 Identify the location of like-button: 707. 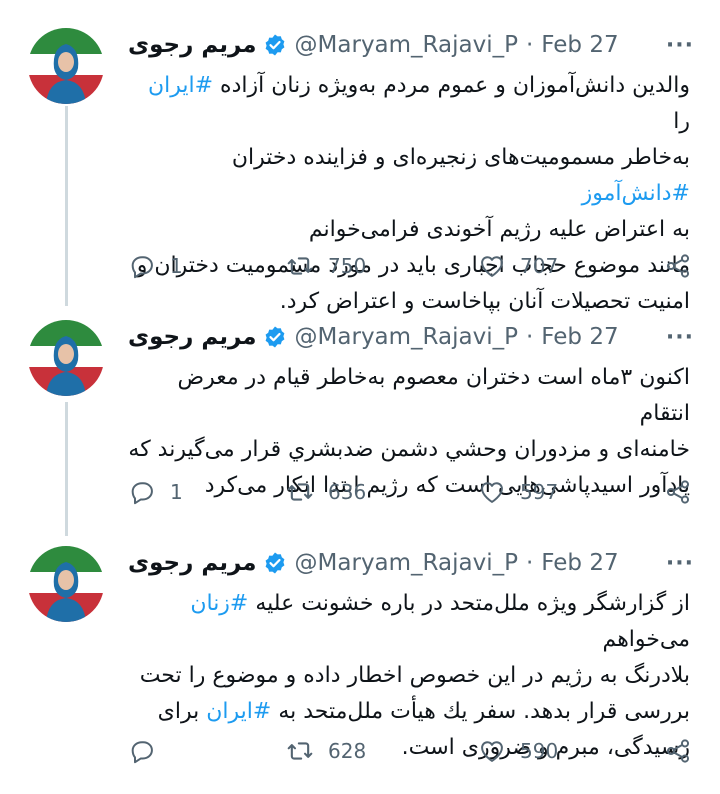
(518, 266).